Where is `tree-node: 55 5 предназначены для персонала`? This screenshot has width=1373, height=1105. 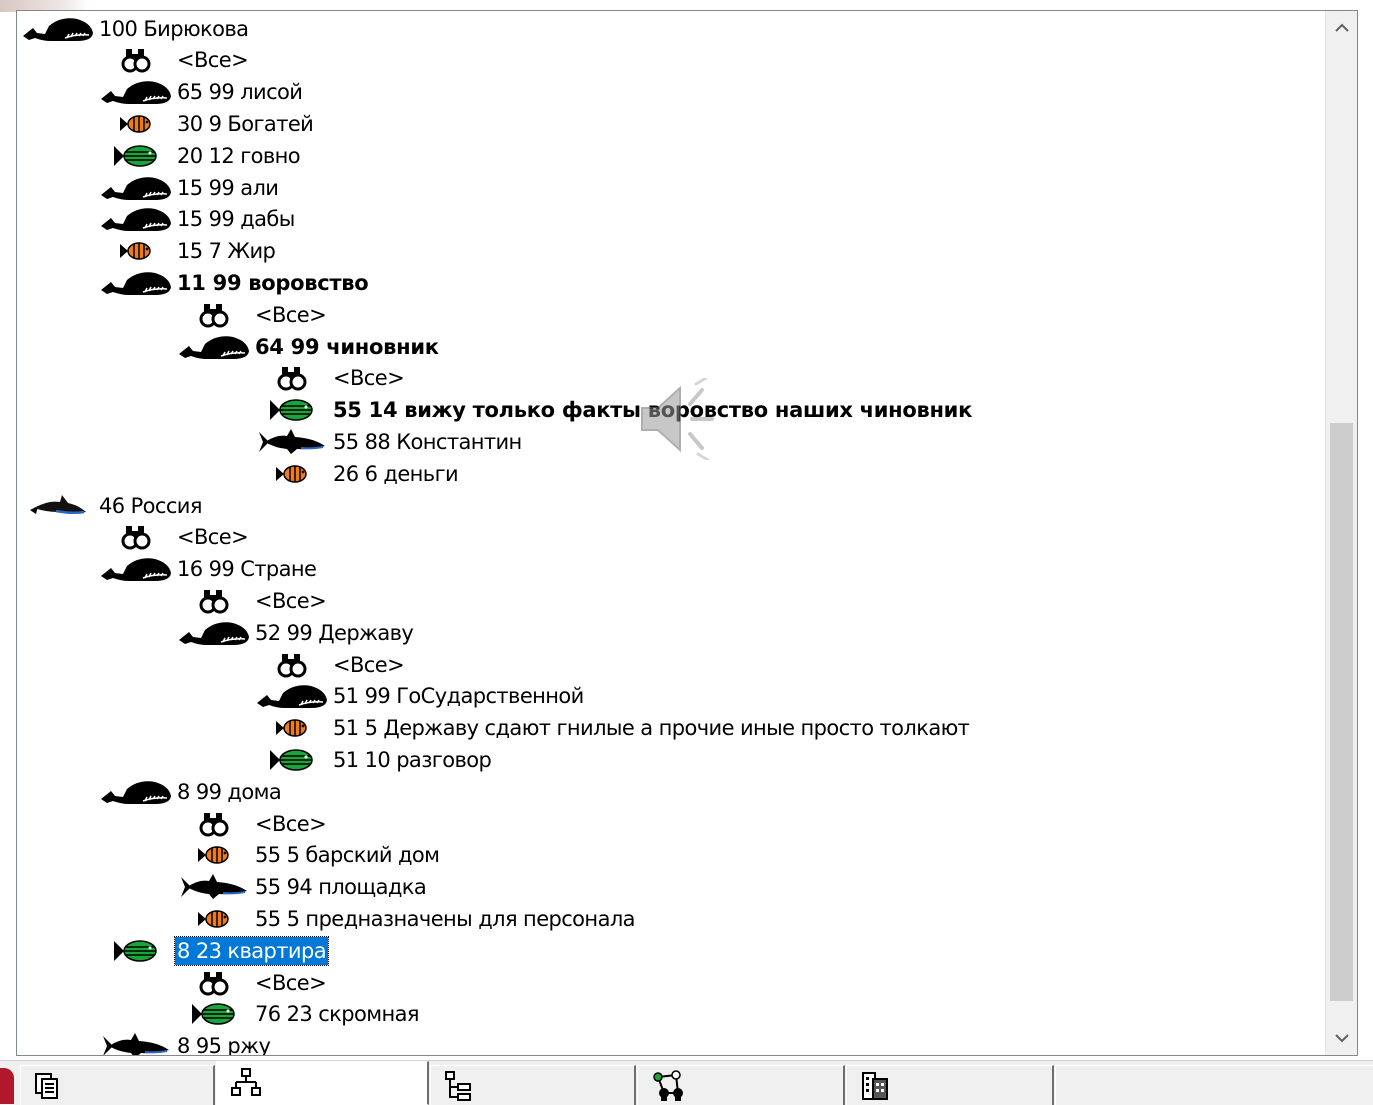 tree-node: 55 5 предназначены для персонала is located at coordinates (406, 918).